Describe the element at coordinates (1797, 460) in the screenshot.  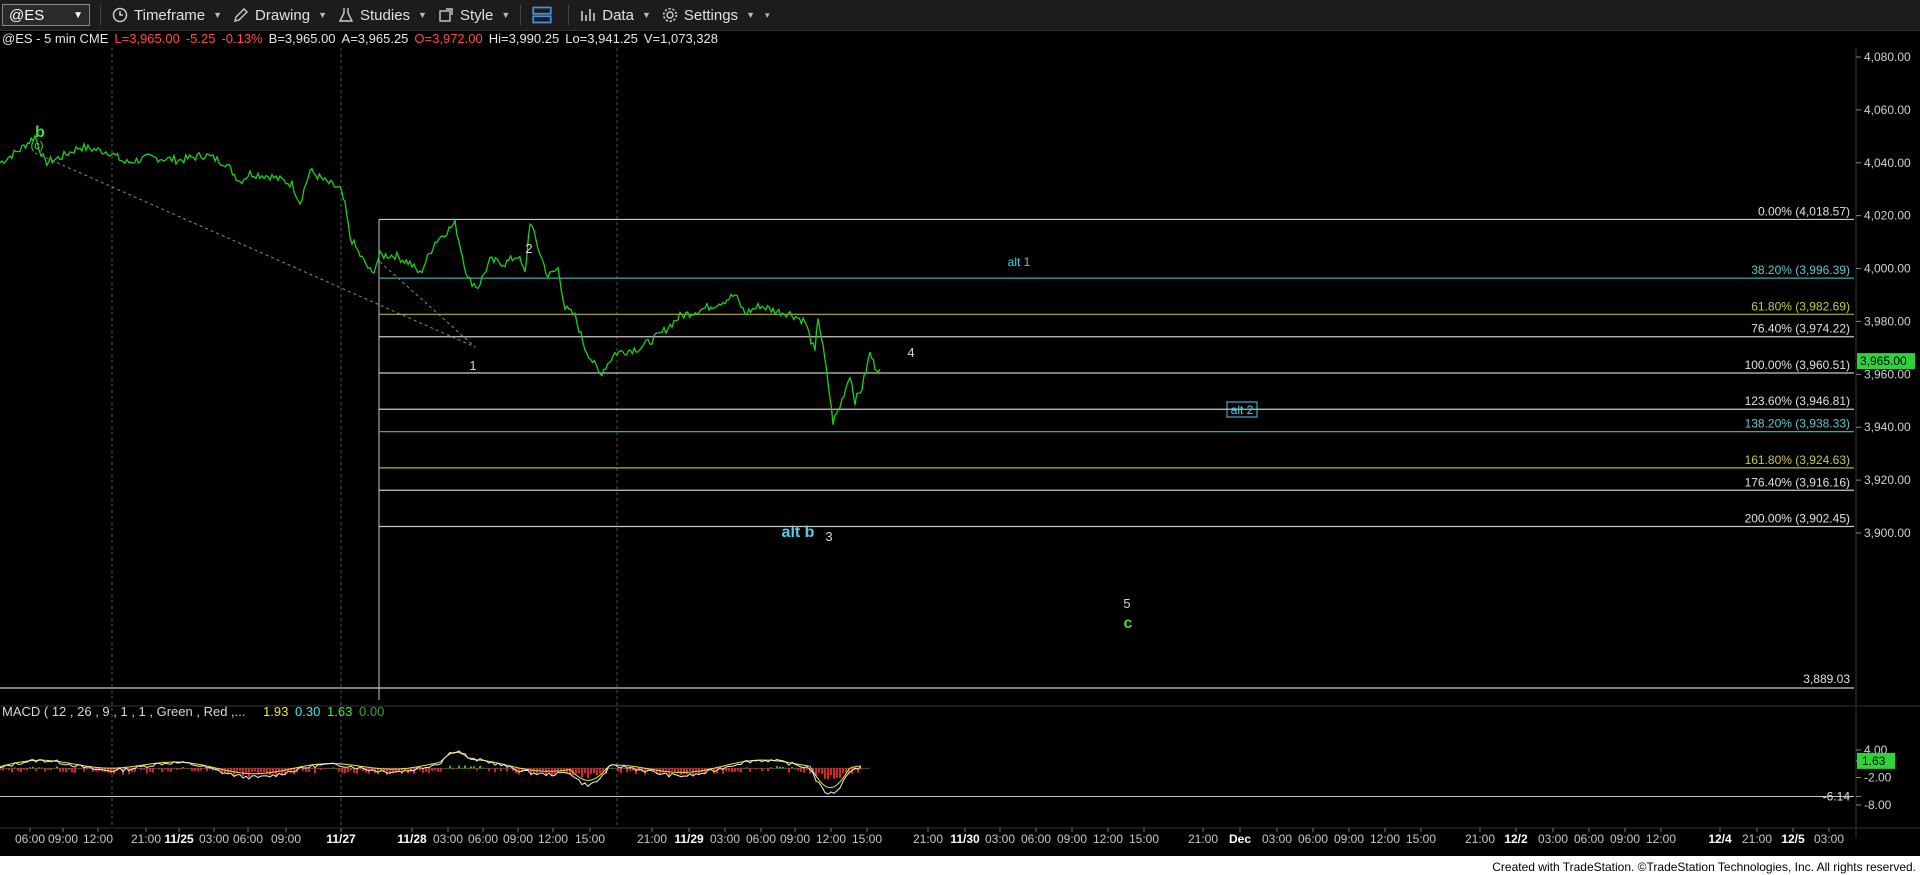
I see `fib-level-label: 161.80% (3,924.63)` at that location.